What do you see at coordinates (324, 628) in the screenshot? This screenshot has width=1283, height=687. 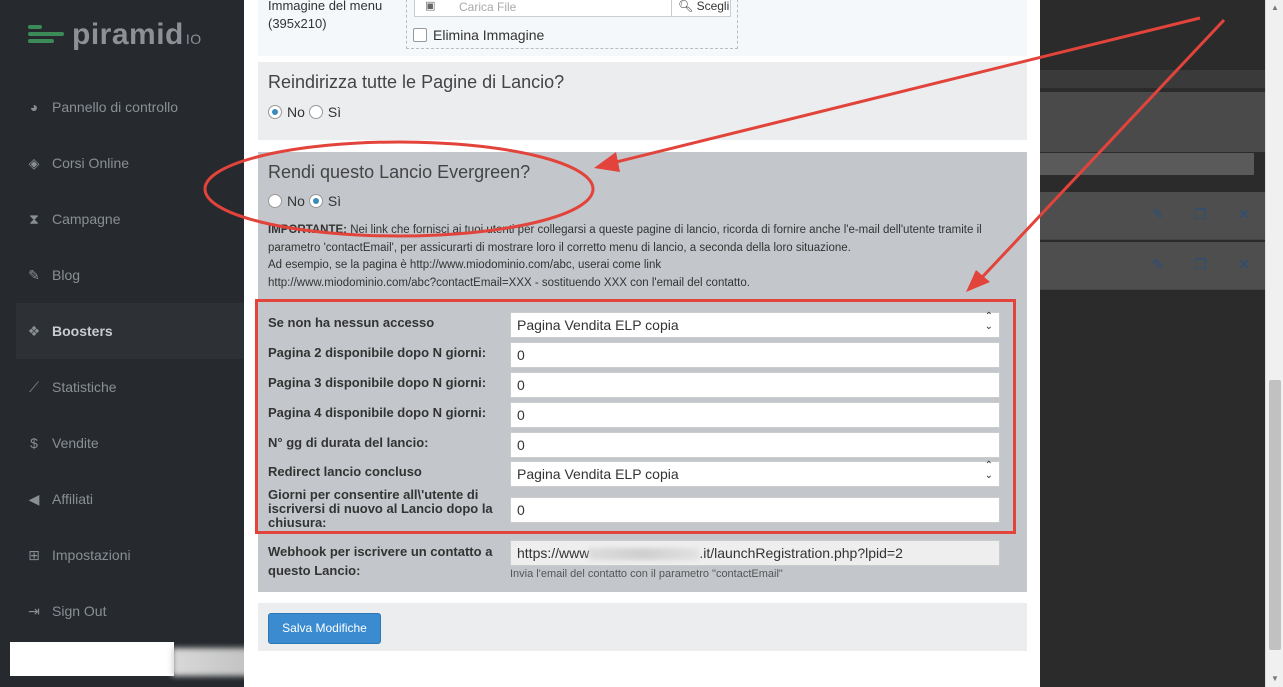 I see `save-button: Salva Modifiche` at bounding box center [324, 628].